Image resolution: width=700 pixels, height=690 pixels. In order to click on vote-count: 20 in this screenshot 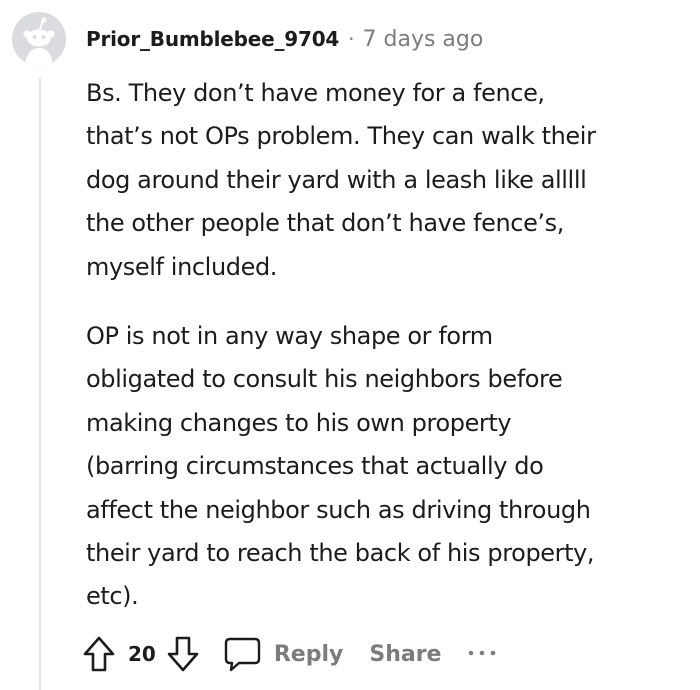, I will do `click(142, 654)`.